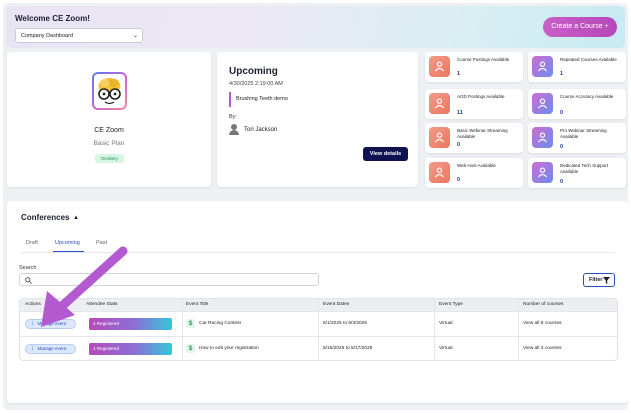  Describe the element at coordinates (482, 133) in the screenshot. I see `stat-label: Basic Webinar Streaming Available` at that location.